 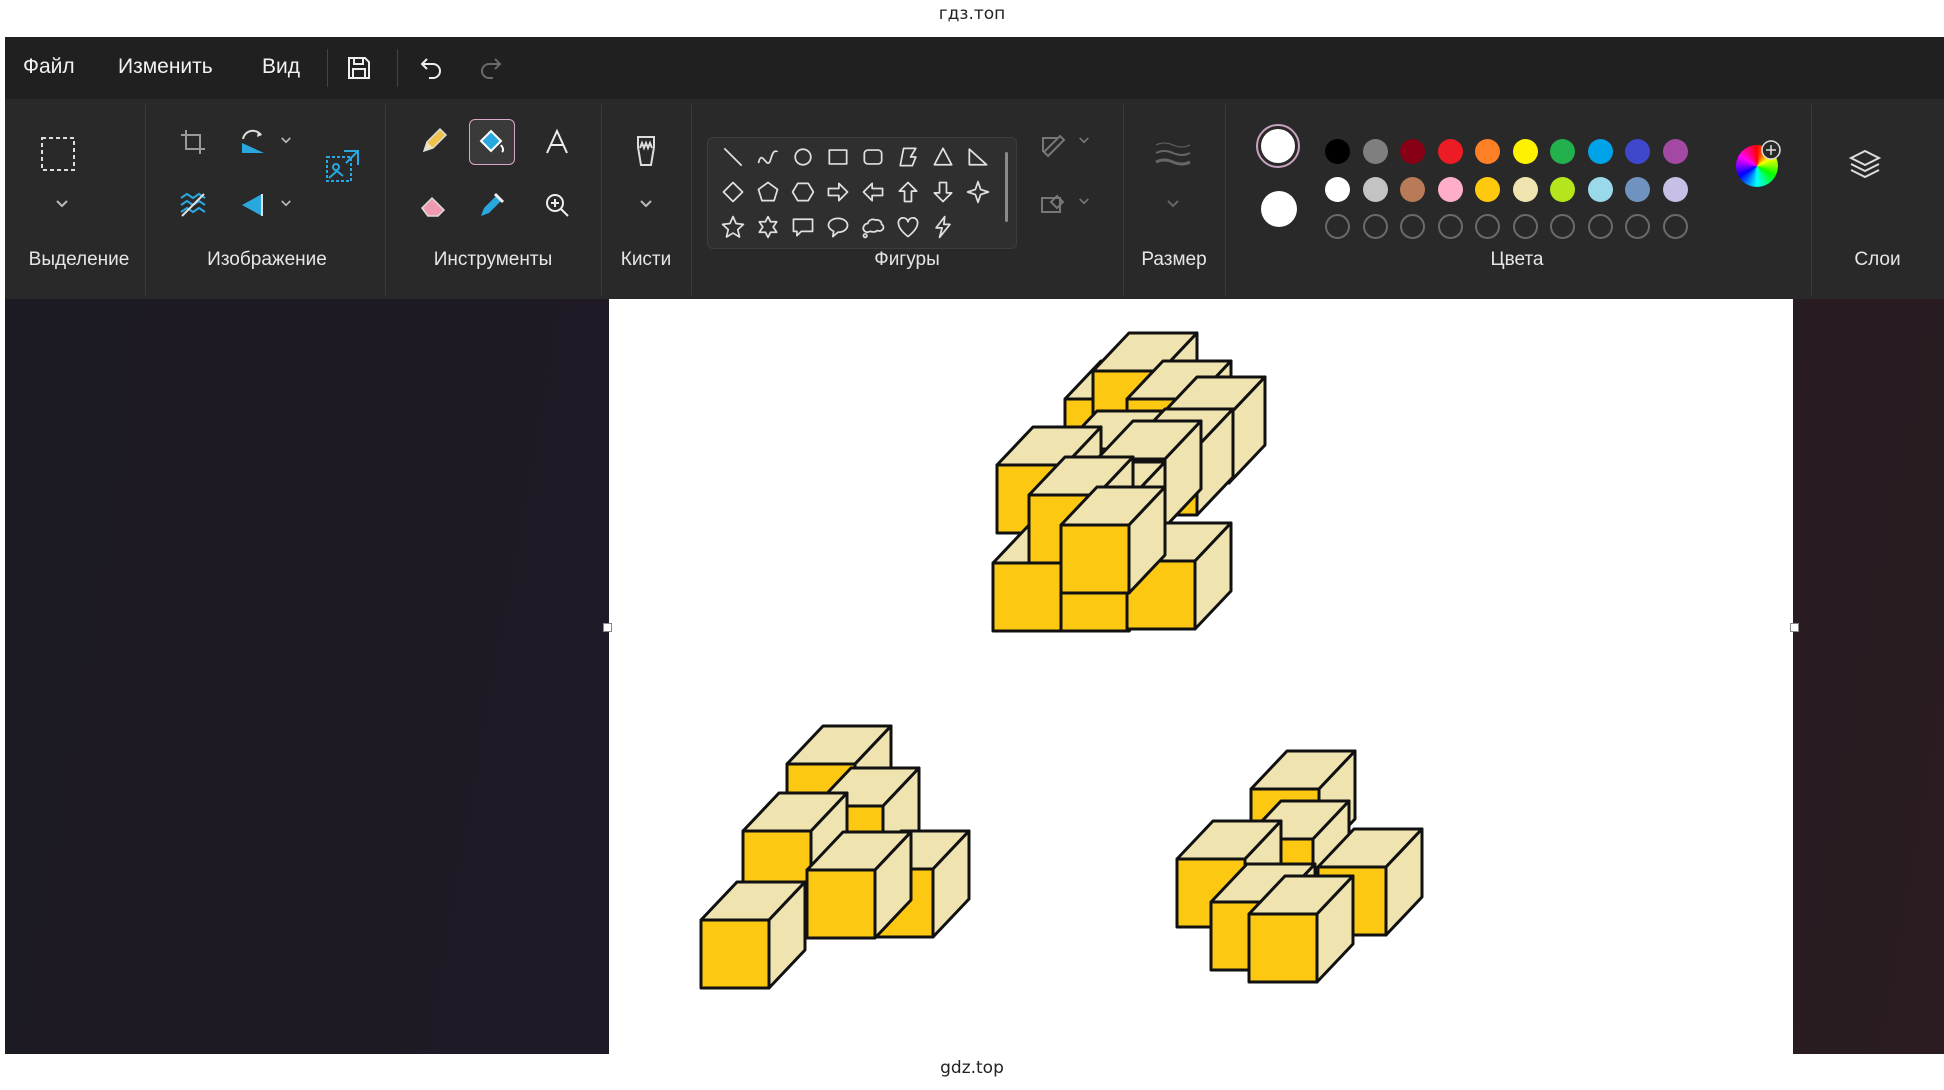 What do you see at coordinates (943, 192) in the screenshot?
I see `down-arrow-shape` at bounding box center [943, 192].